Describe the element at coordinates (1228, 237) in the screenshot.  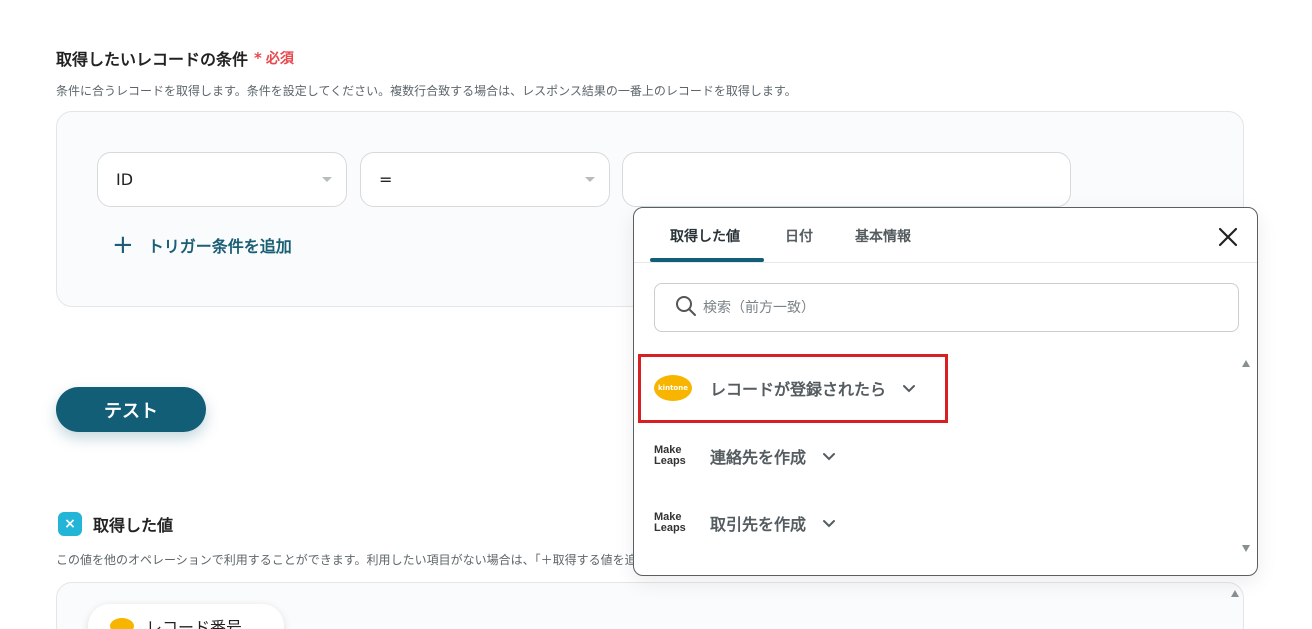
I see `close-icon` at that location.